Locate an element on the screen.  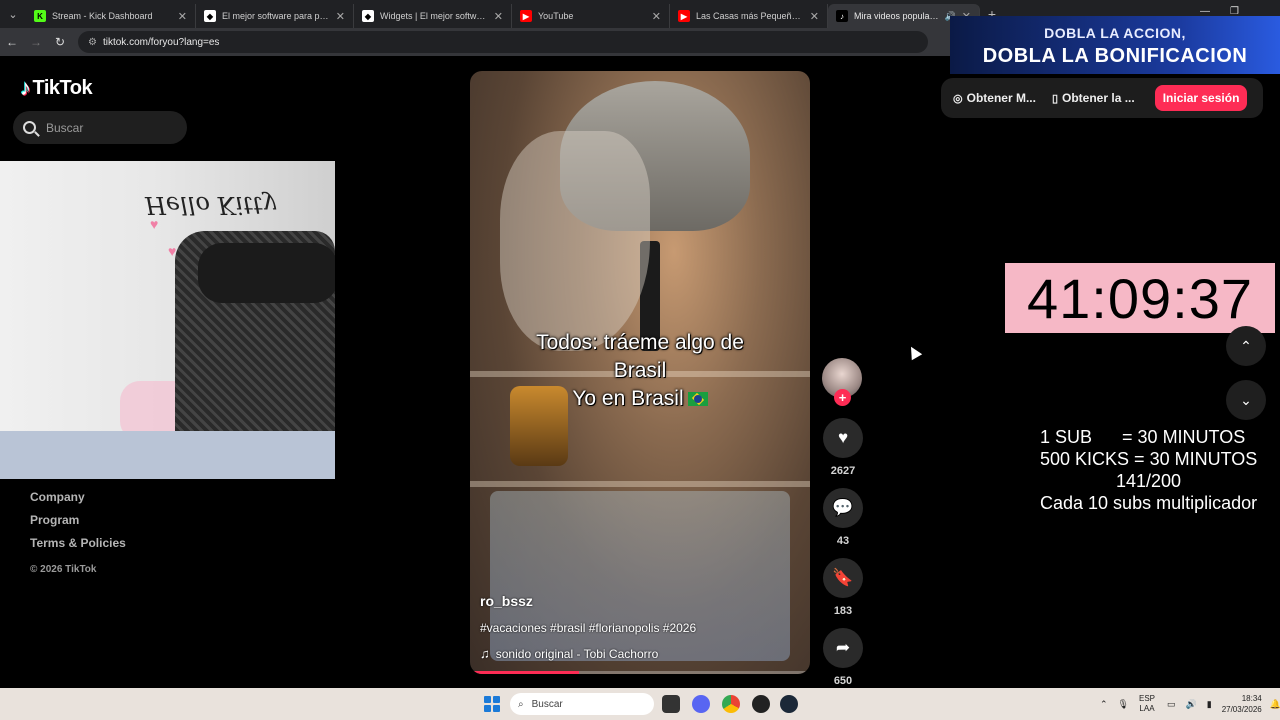
url-text: tiktok.com/foryou?lang=es is located at coordinates (161, 42).